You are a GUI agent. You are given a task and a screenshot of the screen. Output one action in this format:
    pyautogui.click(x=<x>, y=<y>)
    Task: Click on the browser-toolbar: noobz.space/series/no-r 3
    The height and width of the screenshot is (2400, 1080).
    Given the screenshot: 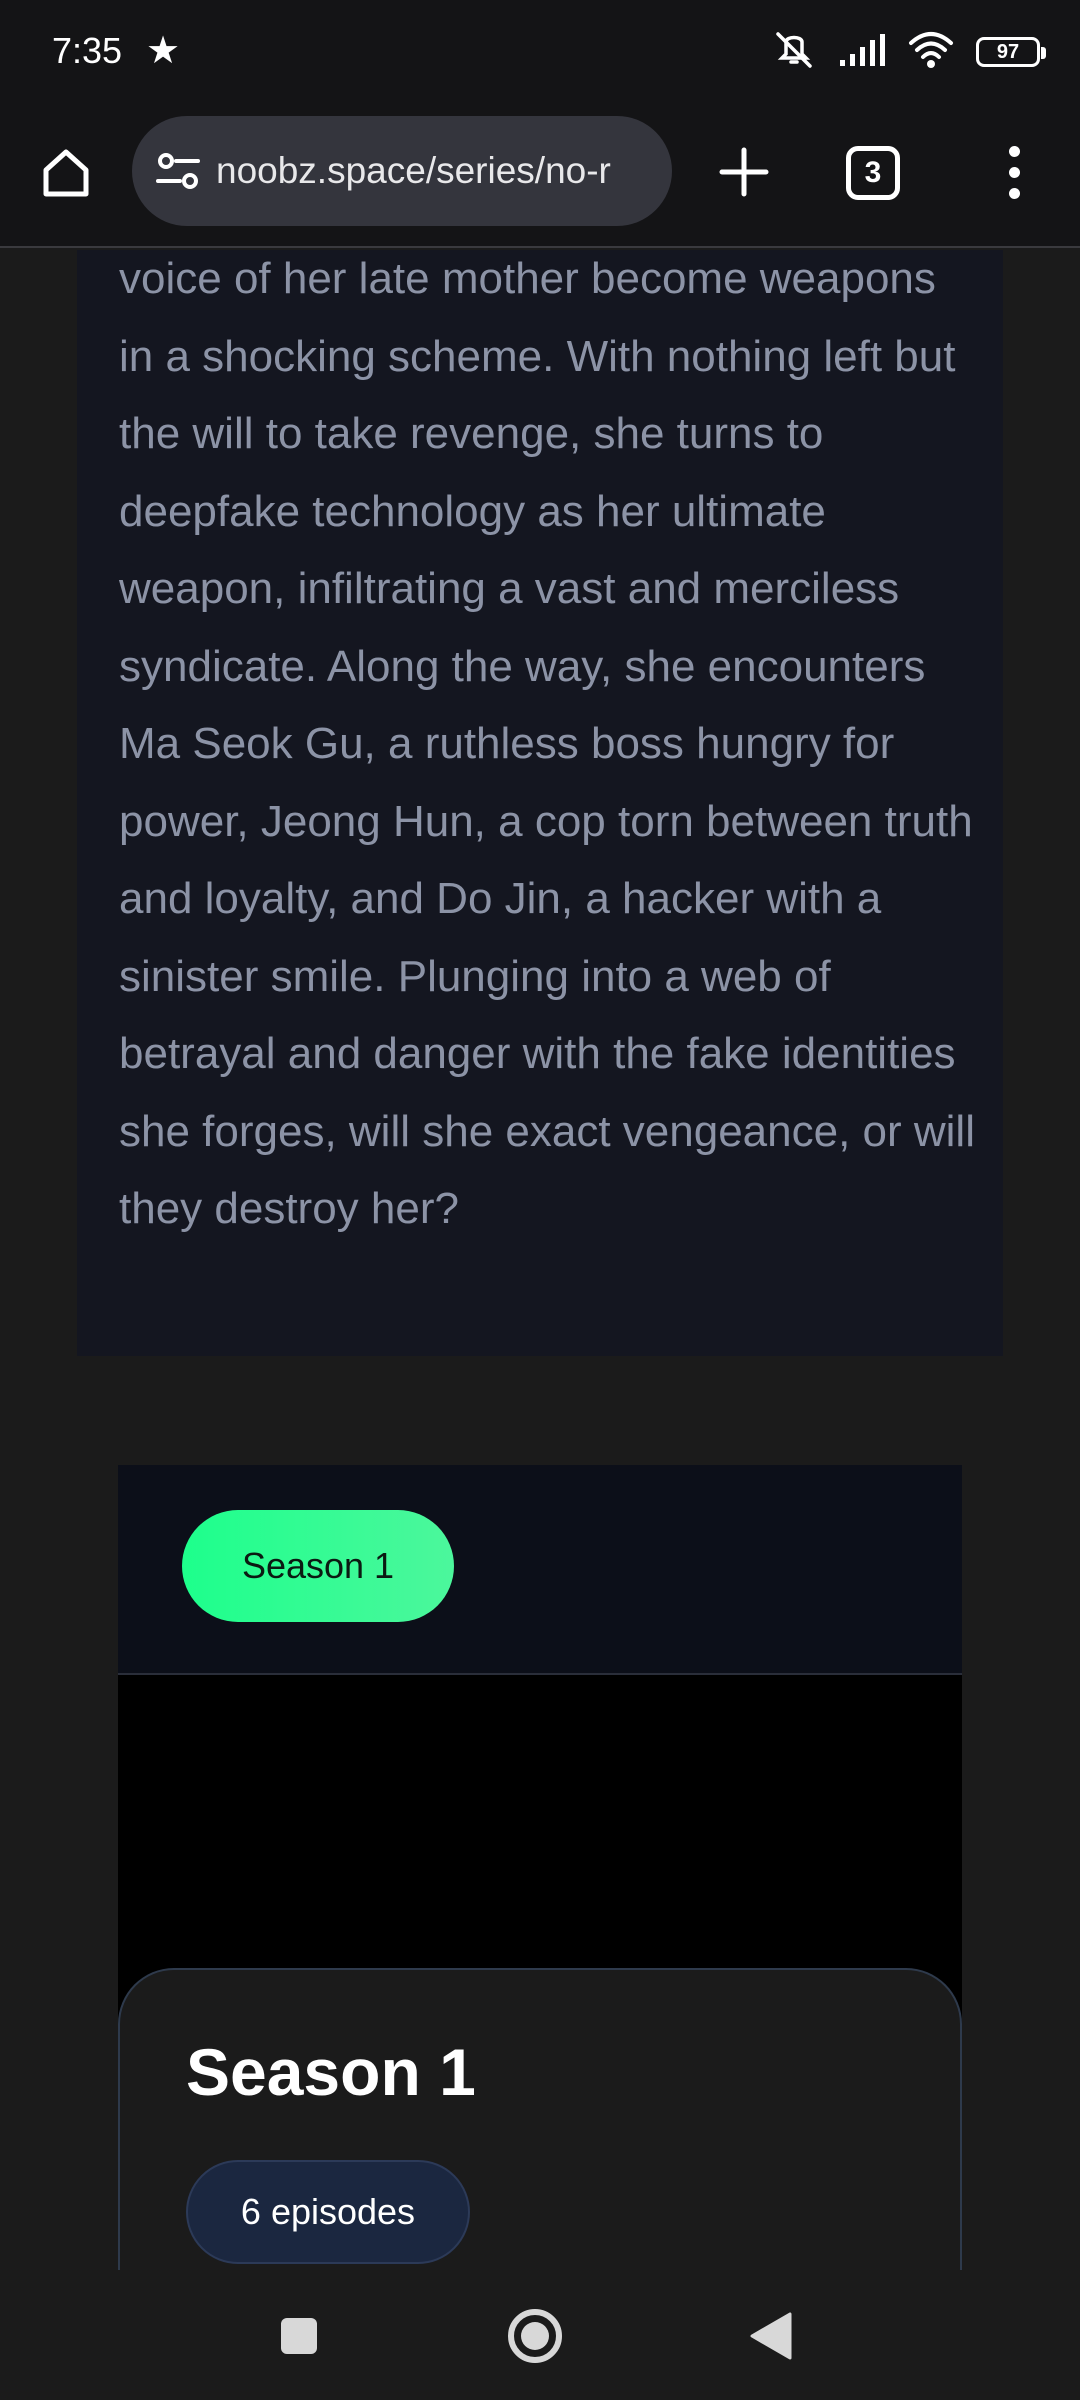 What is the action you would take?
    pyautogui.click(x=540, y=178)
    